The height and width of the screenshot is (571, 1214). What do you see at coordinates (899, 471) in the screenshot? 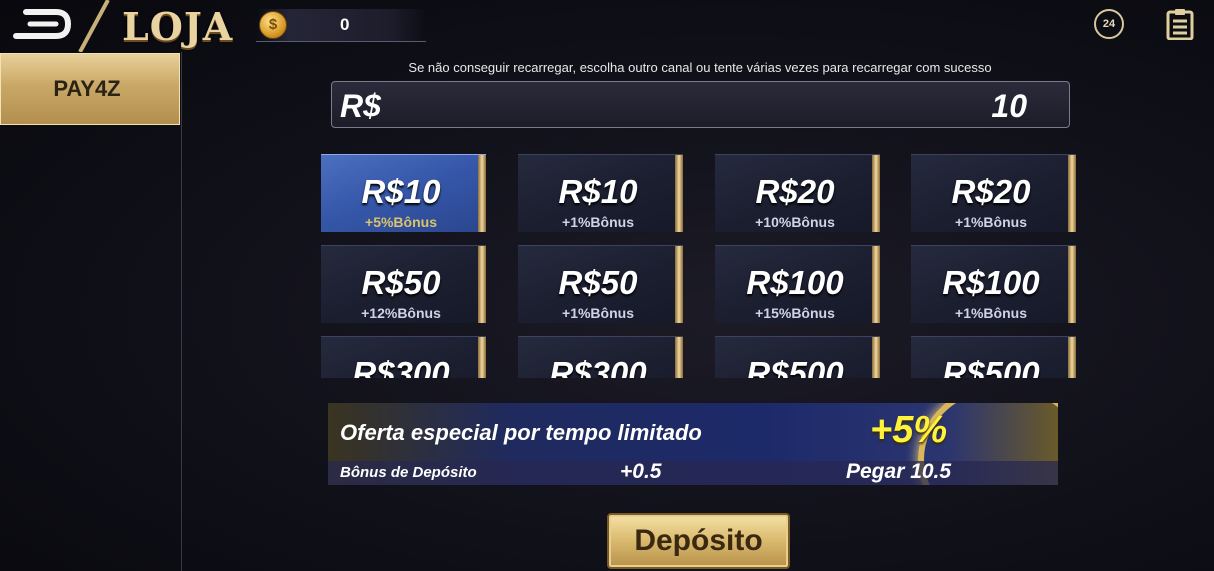
I see `total-get-text: Pegar 10.5` at bounding box center [899, 471].